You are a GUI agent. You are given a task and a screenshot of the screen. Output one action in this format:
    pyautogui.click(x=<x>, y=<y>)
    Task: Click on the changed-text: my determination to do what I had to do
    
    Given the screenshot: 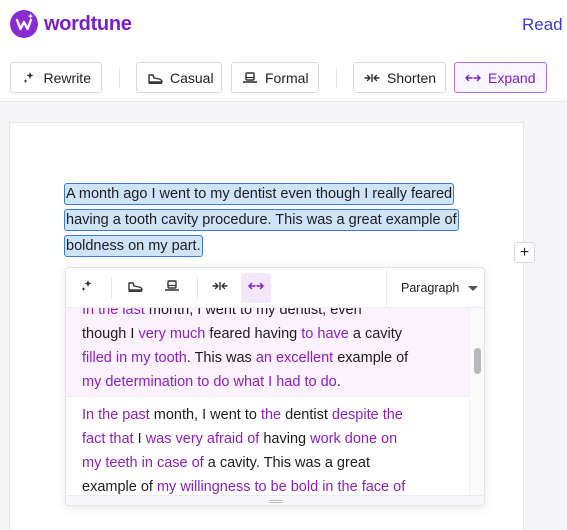 What is the action you would take?
    pyautogui.click(x=209, y=382)
    